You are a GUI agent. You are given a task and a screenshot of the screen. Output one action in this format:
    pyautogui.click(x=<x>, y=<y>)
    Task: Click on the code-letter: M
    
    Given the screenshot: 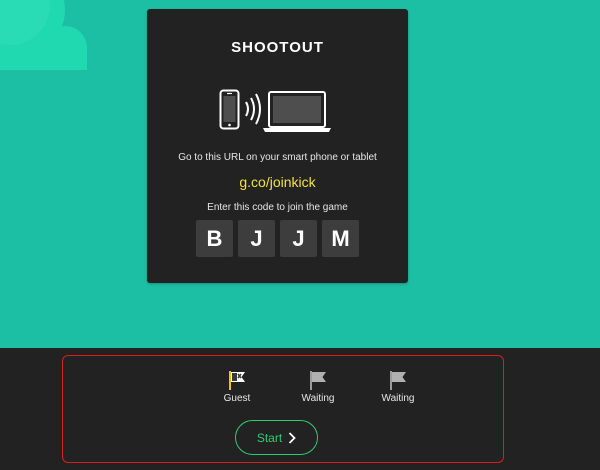 What is the action you would take?
    pyautogui.click(x=340, y=238)
    